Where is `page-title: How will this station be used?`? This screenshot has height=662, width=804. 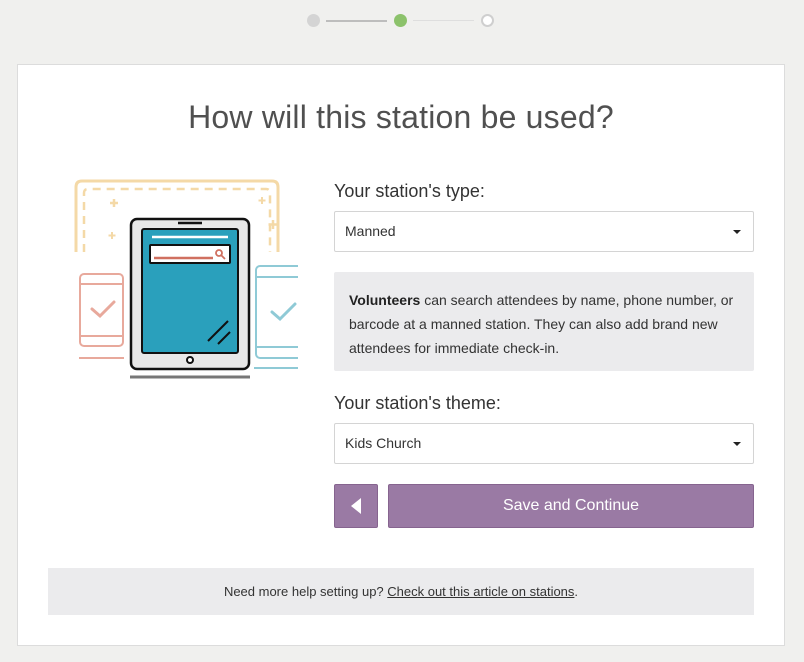 page-title: How will this station be used? is located at coordinates (401, 117).